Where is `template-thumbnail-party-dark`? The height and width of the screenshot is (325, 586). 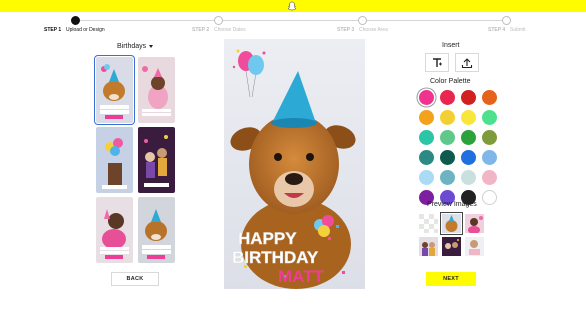
template-thumbnail-party-dark is located at coordinates (156, 160).